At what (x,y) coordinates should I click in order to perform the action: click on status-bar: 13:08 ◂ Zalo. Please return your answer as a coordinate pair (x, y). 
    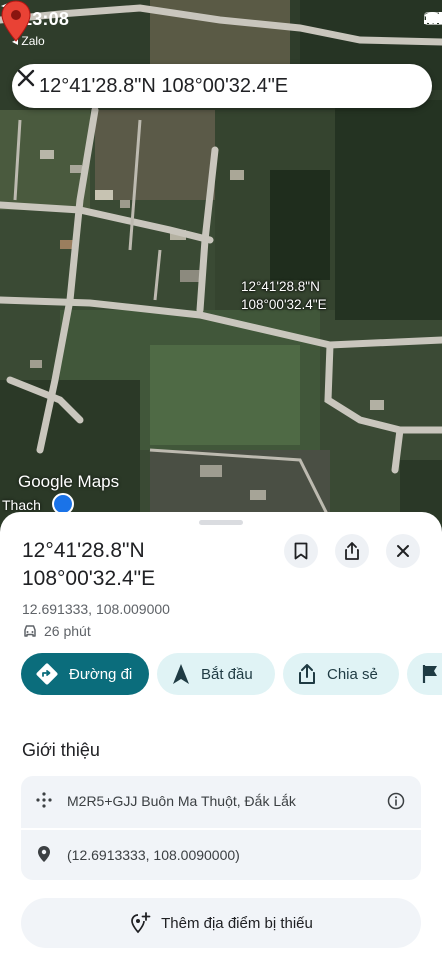
    Looking at the image, I should click on (221, 25).